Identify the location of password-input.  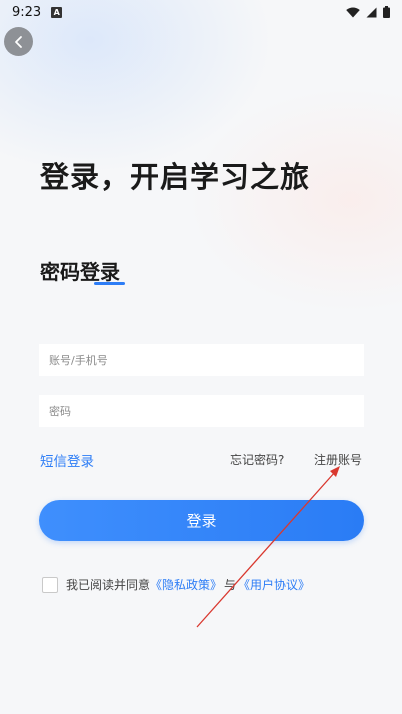
(201, 411).